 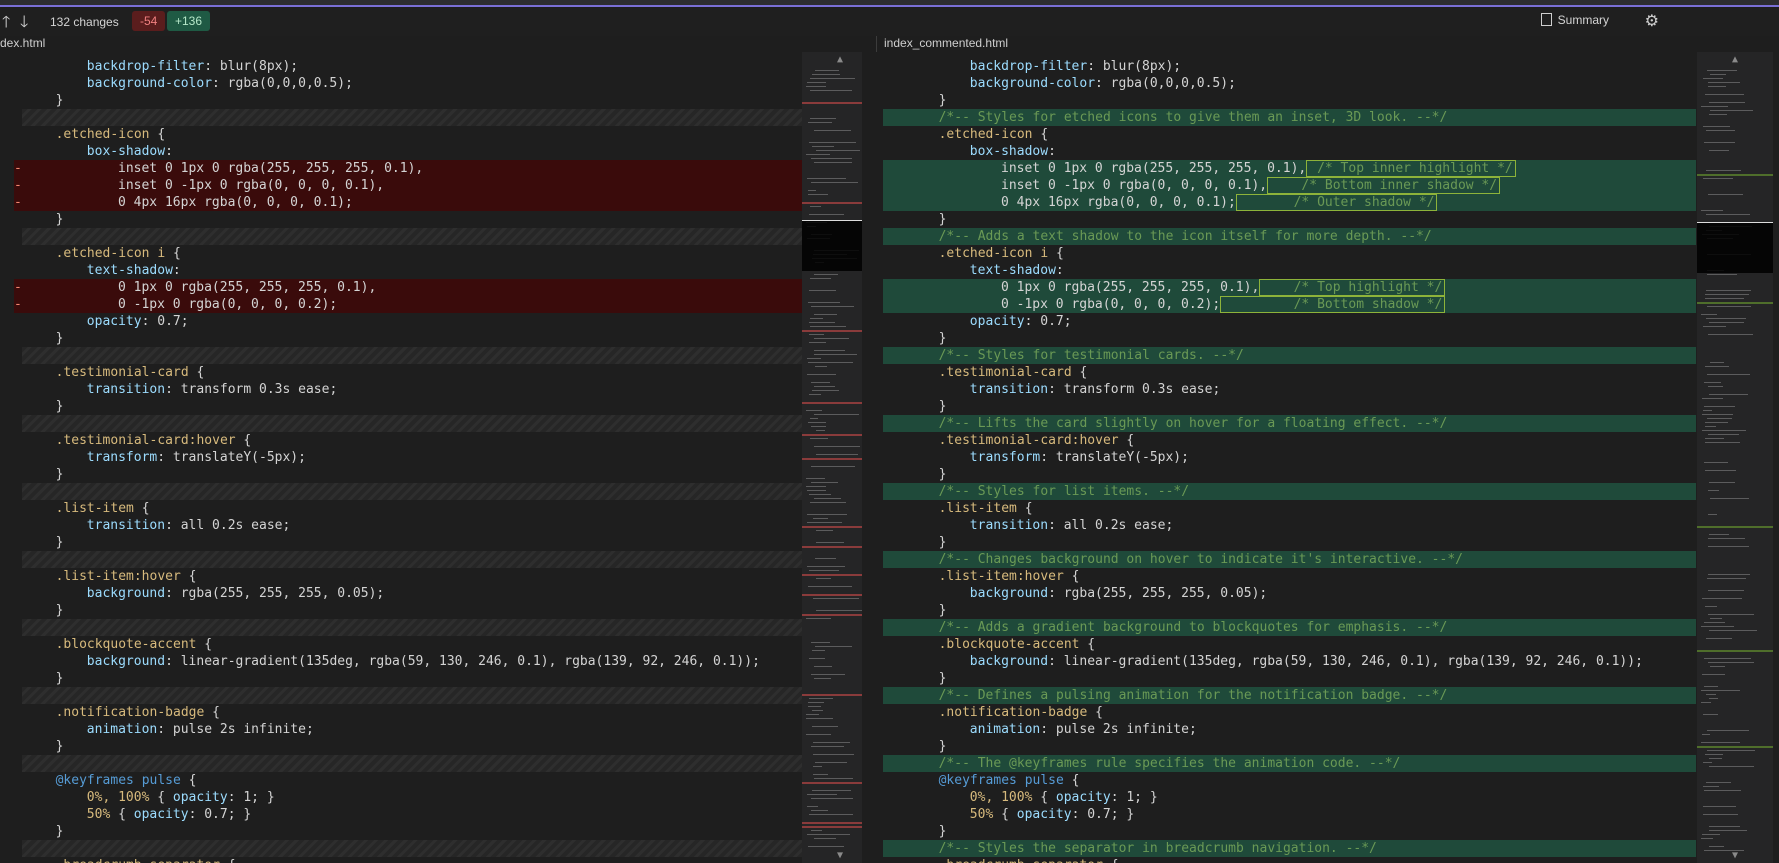 I want to click on code-text: .etched-icon {, so click(x=993, y=134).